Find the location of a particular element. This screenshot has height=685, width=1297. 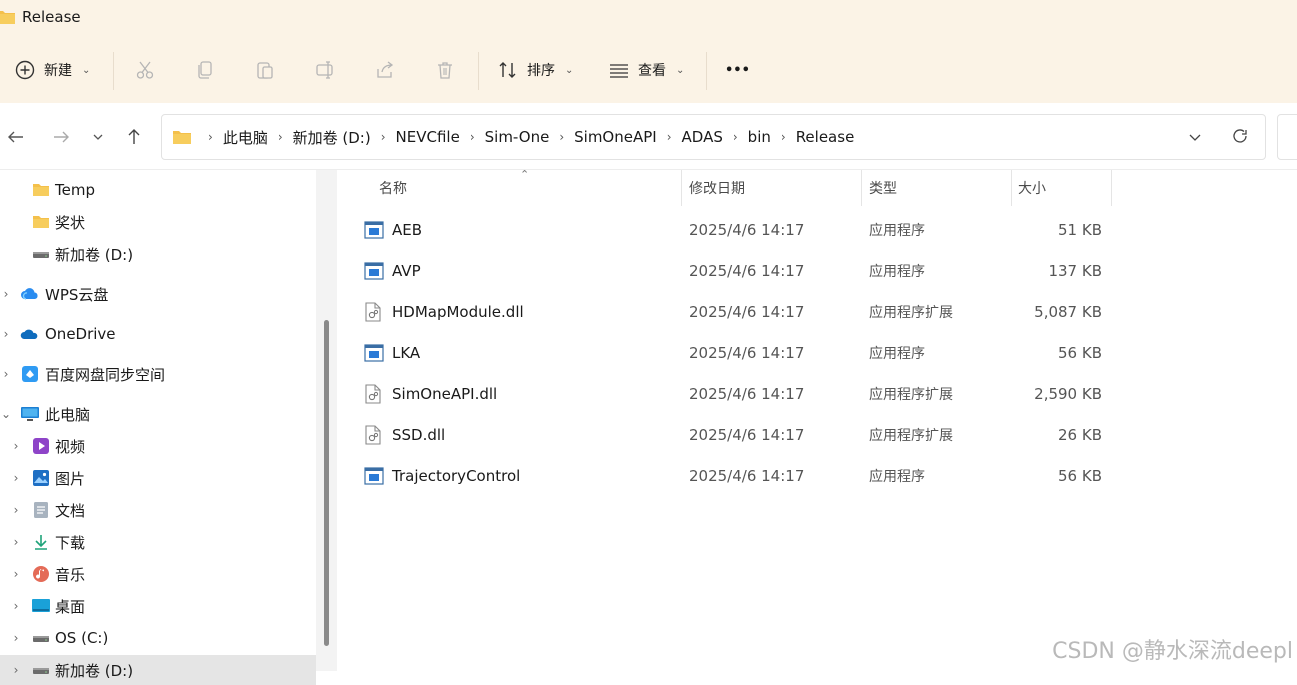

sidebar-item: › 文档 is located at coordinates (158, 510).